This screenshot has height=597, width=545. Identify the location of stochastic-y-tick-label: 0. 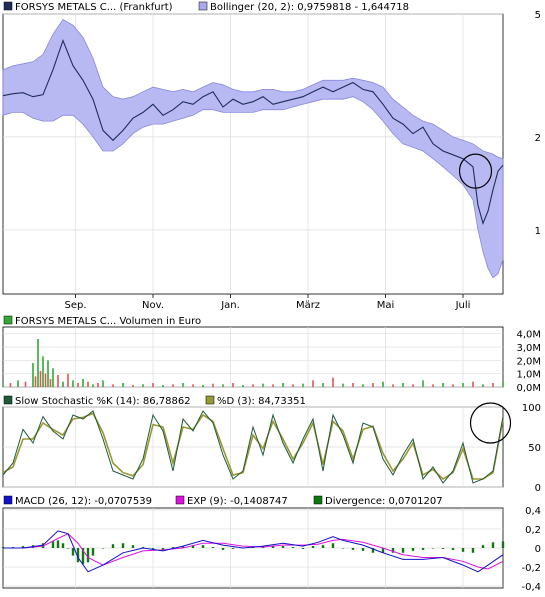
(538, 488).